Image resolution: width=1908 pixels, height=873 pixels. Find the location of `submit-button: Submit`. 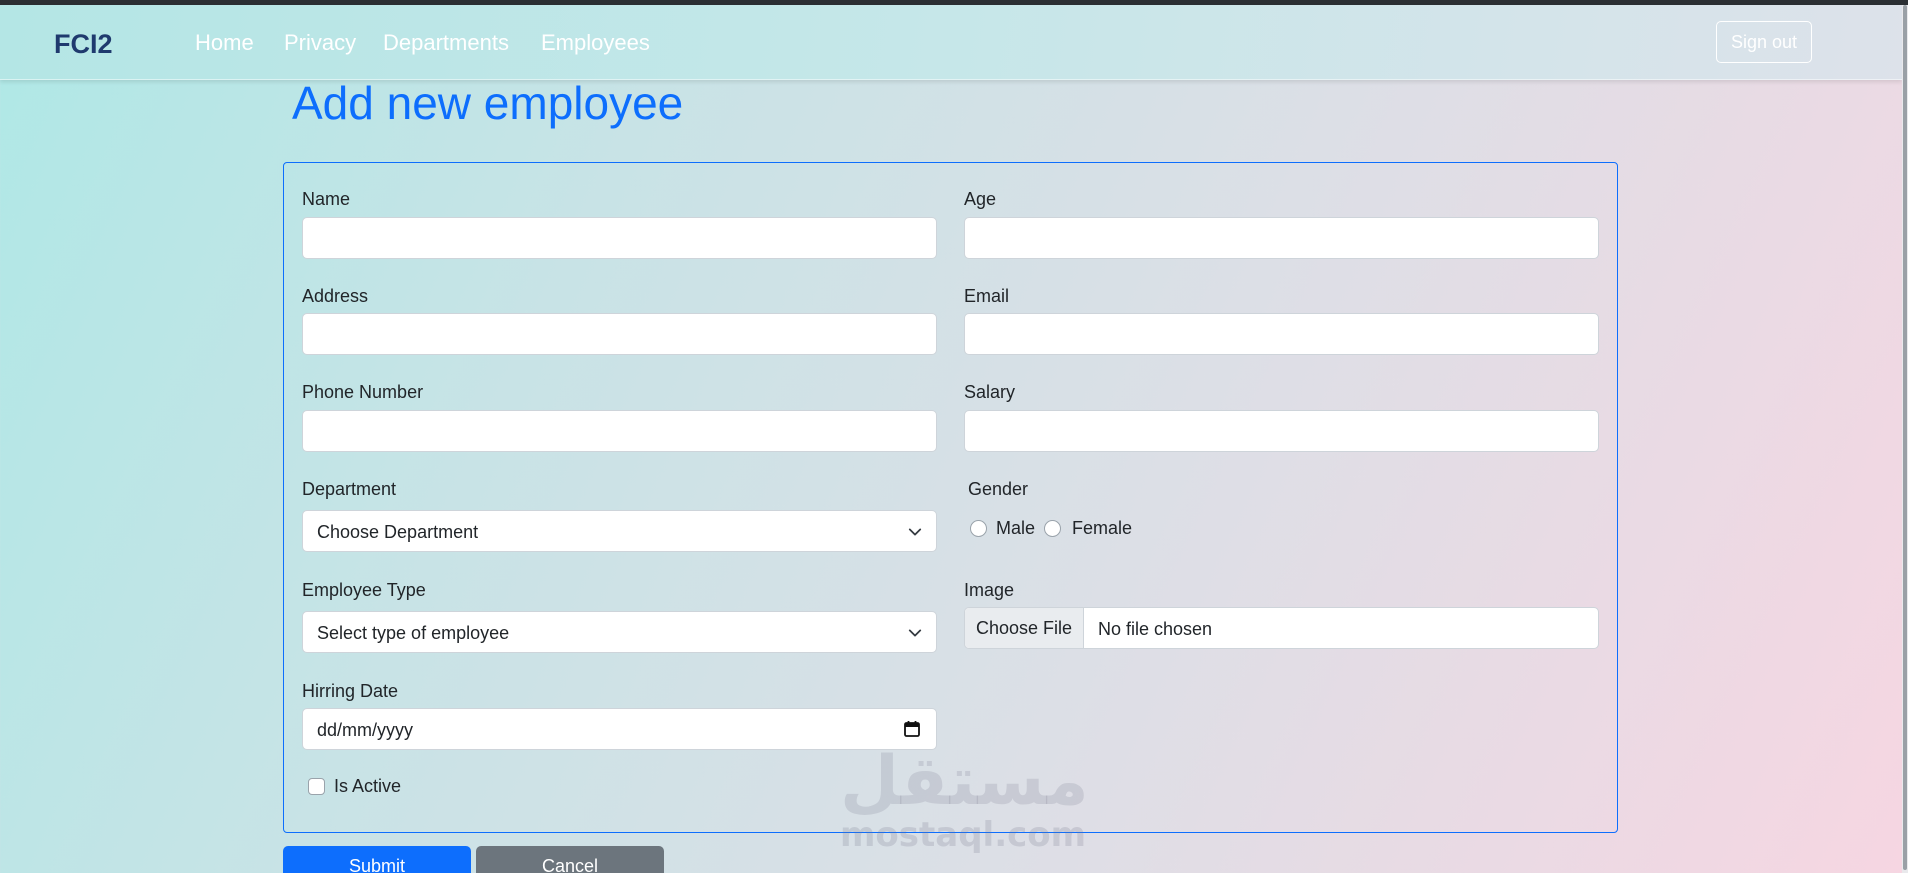

submit-button: Submit is located at coordinates (377, 859).